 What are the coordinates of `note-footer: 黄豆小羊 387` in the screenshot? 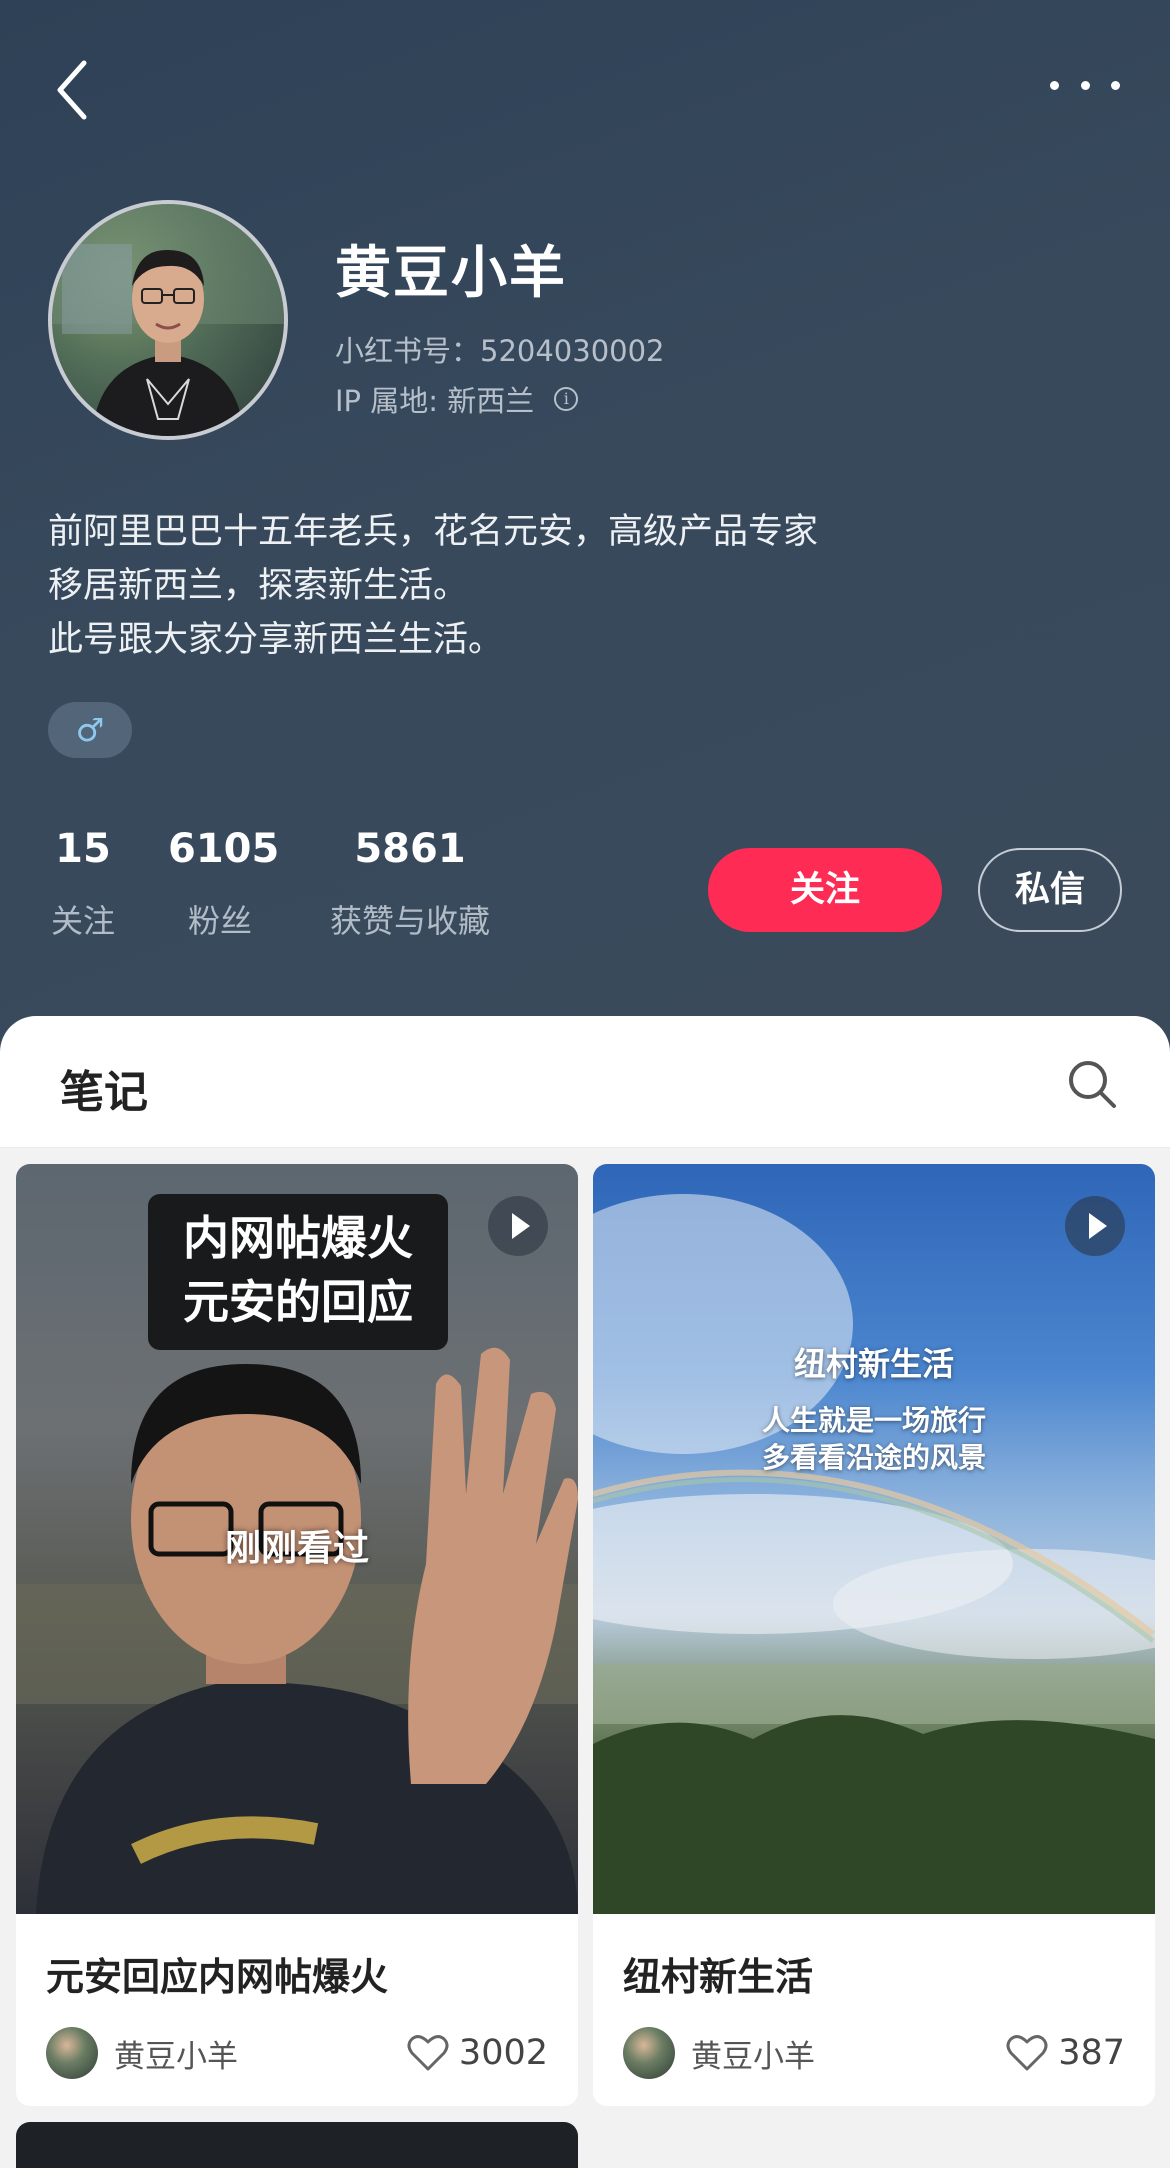 It's located at (874, 2053).